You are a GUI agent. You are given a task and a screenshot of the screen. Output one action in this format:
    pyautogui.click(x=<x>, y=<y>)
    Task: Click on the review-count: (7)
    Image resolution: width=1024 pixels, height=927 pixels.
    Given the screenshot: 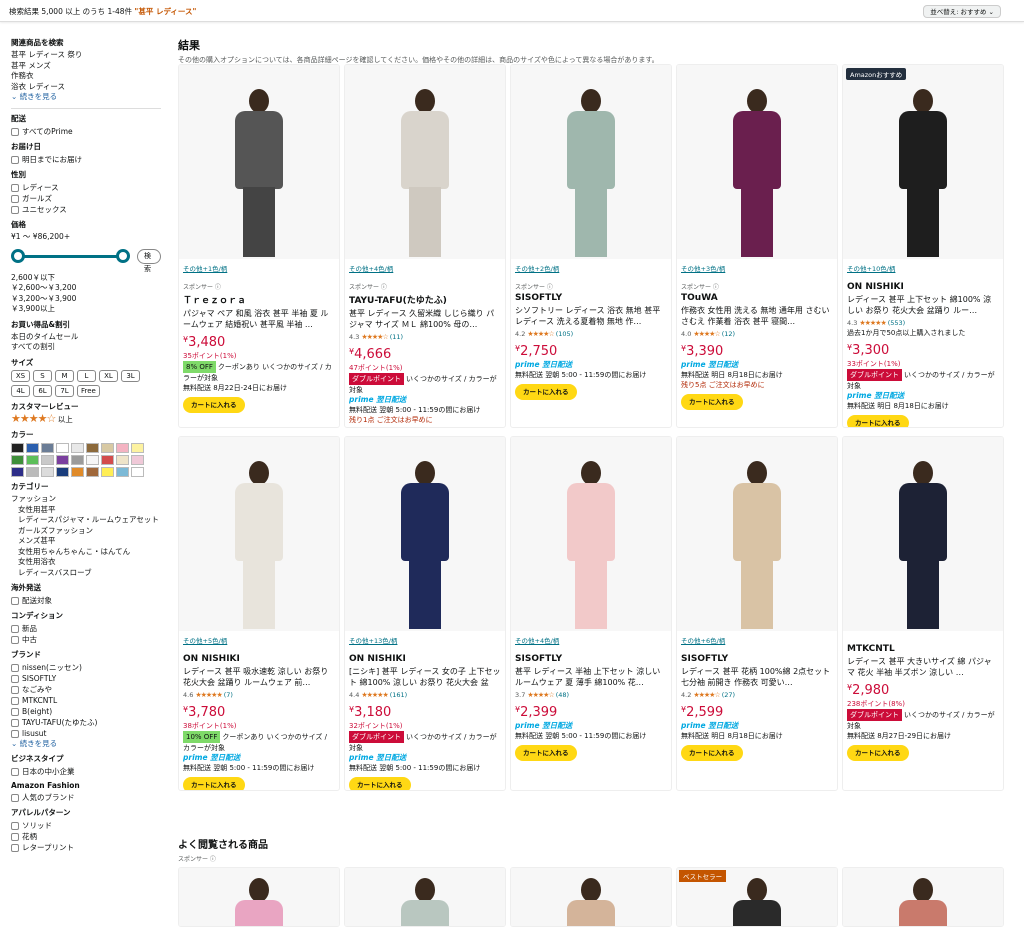 What is the action you would take?
    pyautogui.click(x=228, y=695)
    